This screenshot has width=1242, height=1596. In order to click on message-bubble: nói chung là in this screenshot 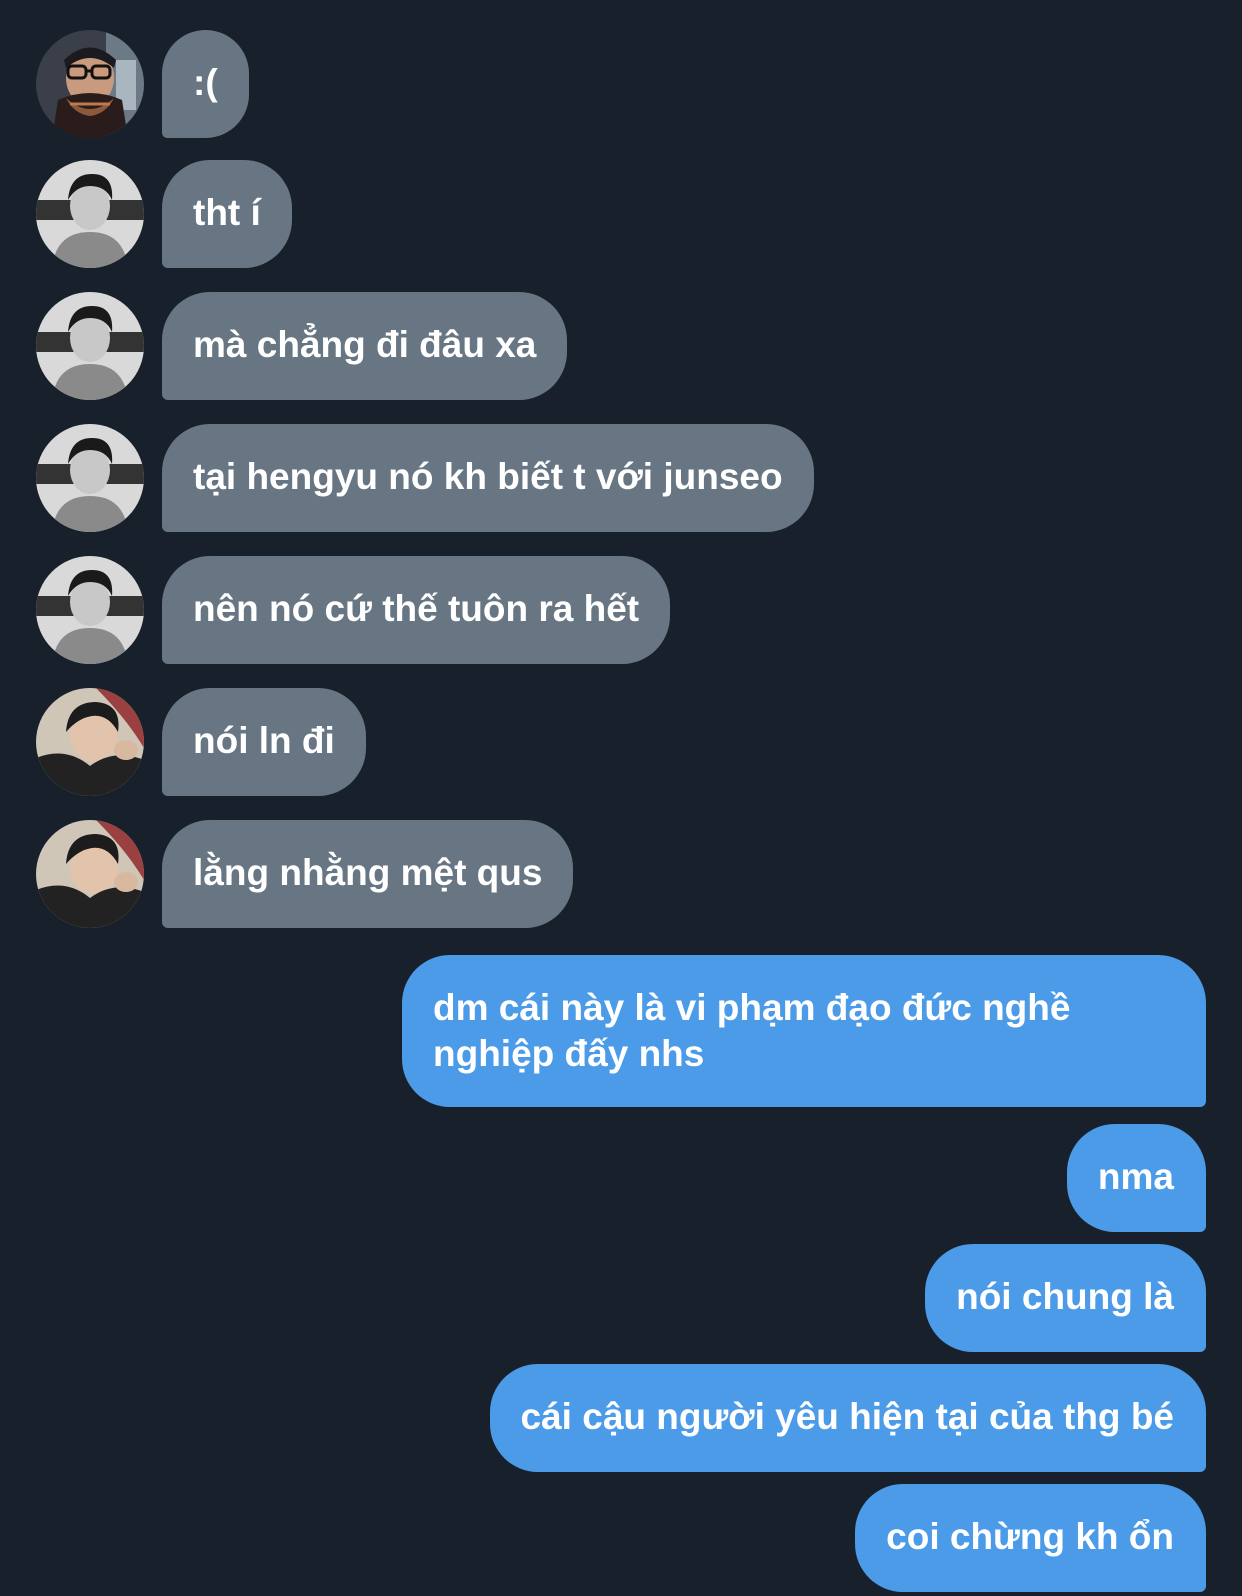, I will do `click(1065, 1298)`.